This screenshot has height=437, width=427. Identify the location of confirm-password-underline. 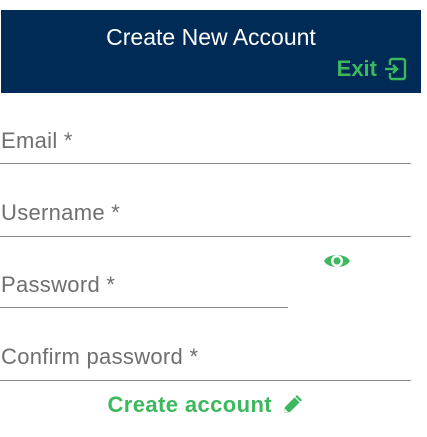
(205, 380).